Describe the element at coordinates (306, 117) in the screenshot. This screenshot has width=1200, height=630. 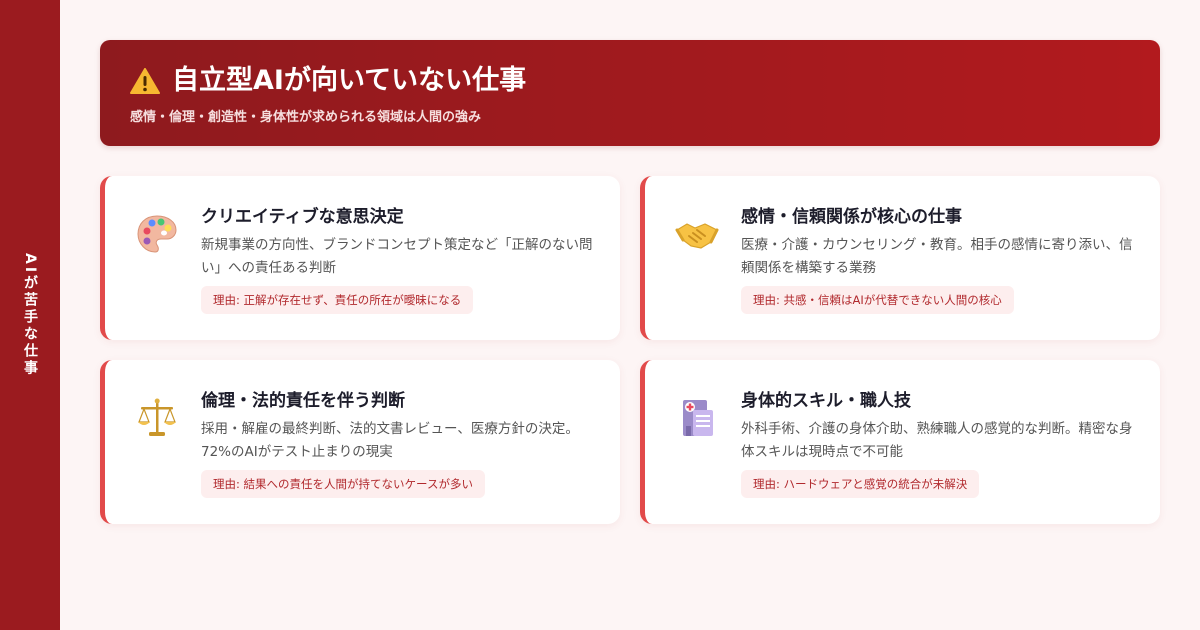
I see `page-subtitle: 感情・倫理・創造性・身体性が求められる領域は人間の強み` at that location.